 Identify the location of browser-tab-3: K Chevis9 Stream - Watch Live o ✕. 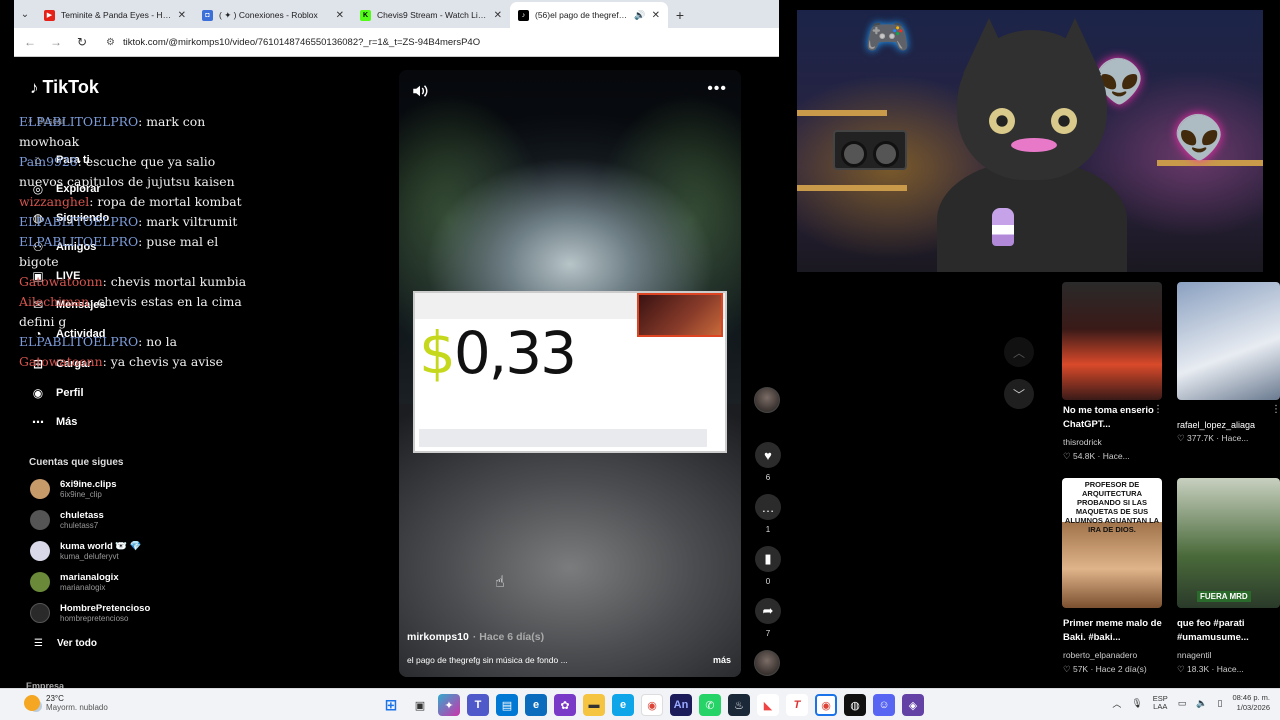
(431, 15).